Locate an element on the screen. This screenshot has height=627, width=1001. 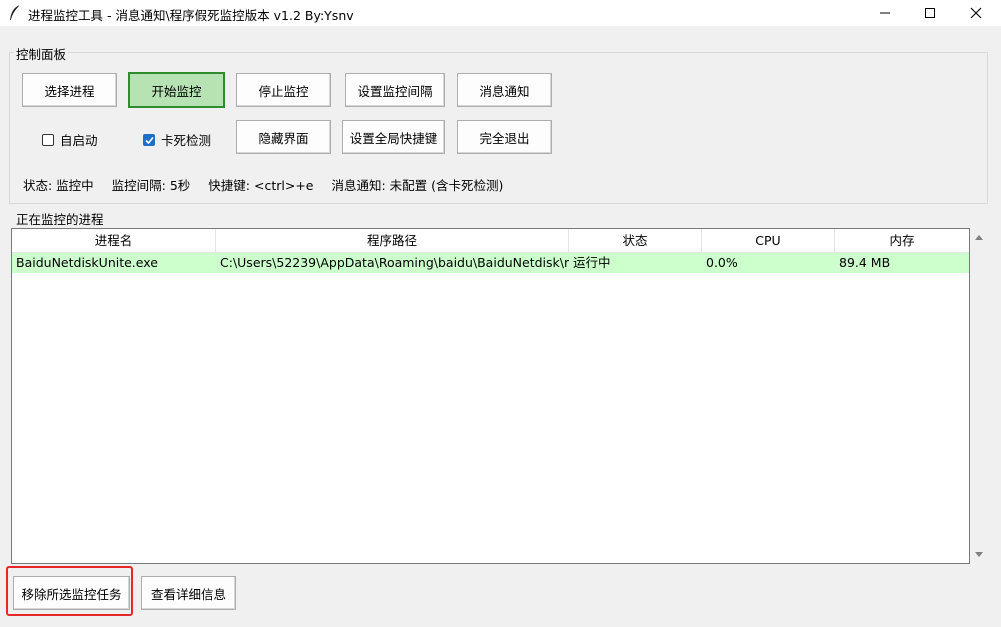
close-button is located at coordinates (976, 13).